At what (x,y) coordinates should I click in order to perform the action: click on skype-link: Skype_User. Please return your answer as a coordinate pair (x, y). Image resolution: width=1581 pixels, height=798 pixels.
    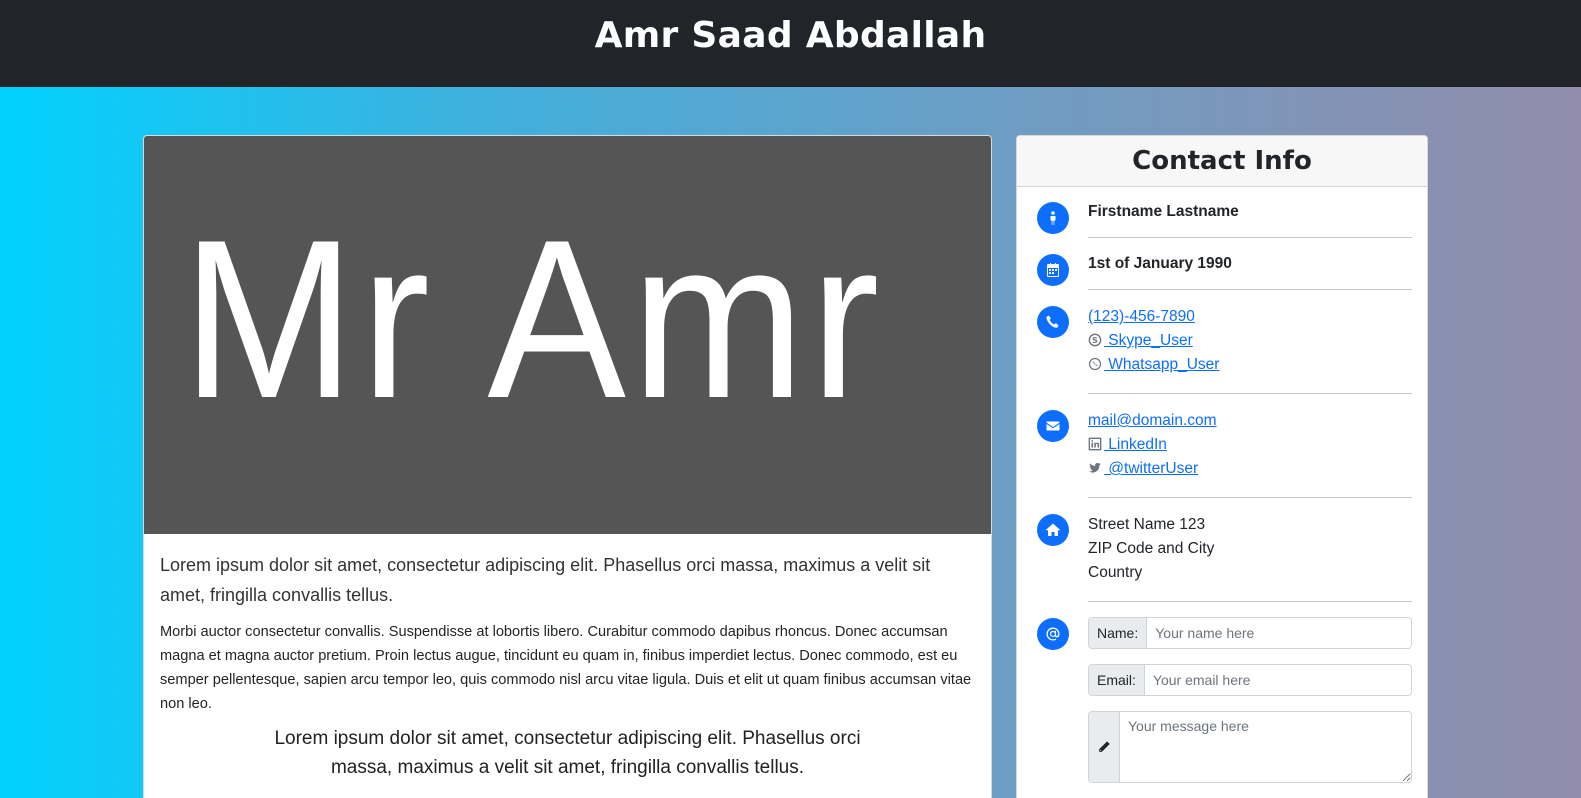
    Looking at the image, I should click on (1148, 340).